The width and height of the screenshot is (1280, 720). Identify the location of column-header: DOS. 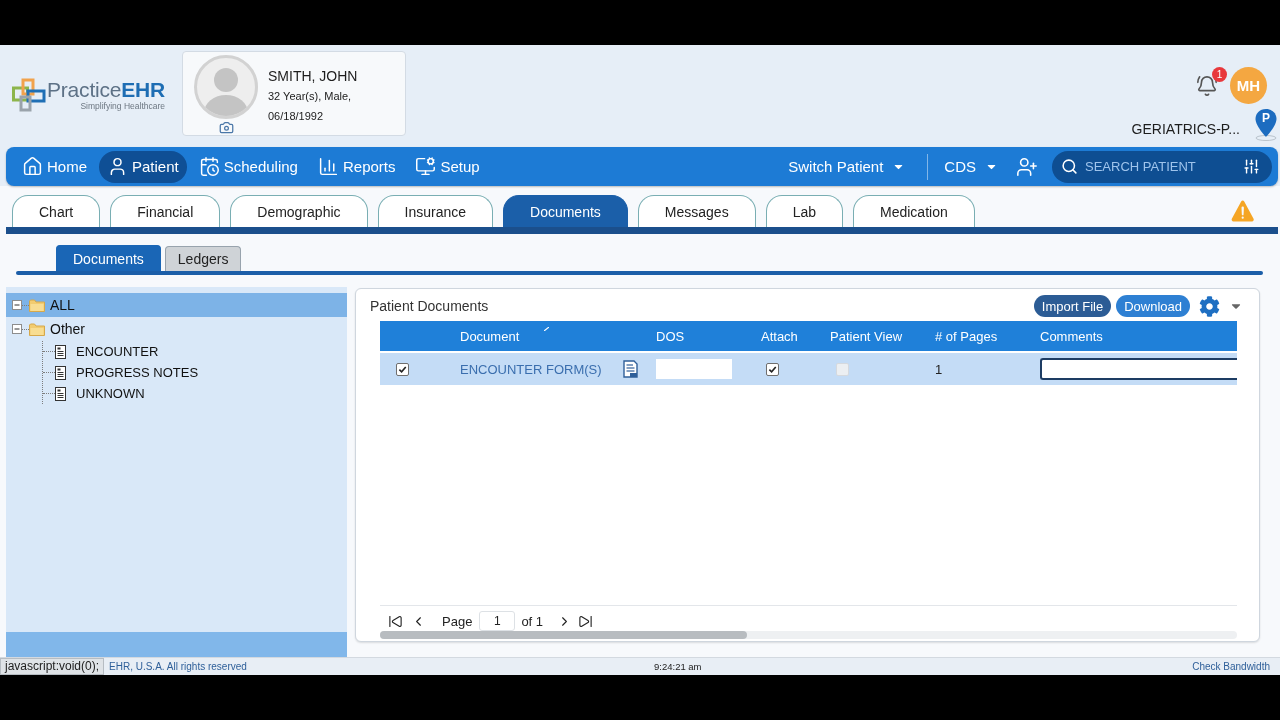
(700, 336).